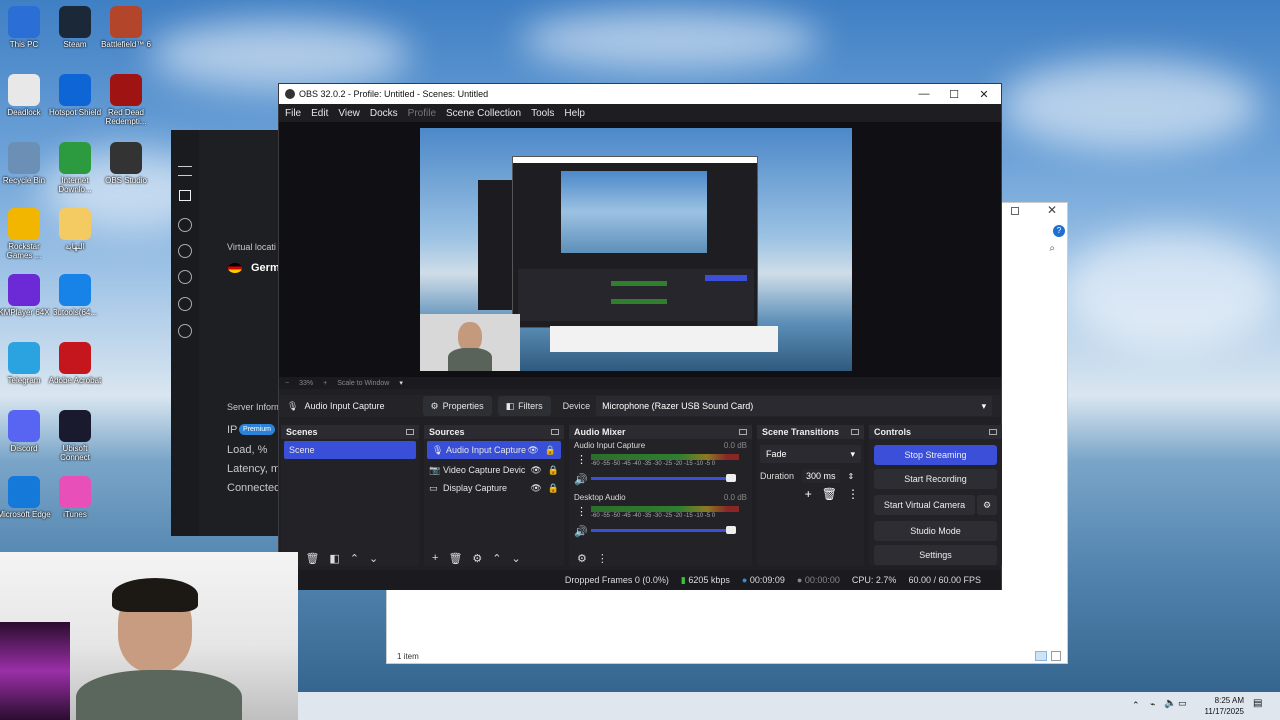 Image resolution: width=1280 pixels, height=720 pixels. What do you see at coordinates (75, 27) in the screenshot?
I see `desktop-icon: Steam` at bounding box center [75, 27].